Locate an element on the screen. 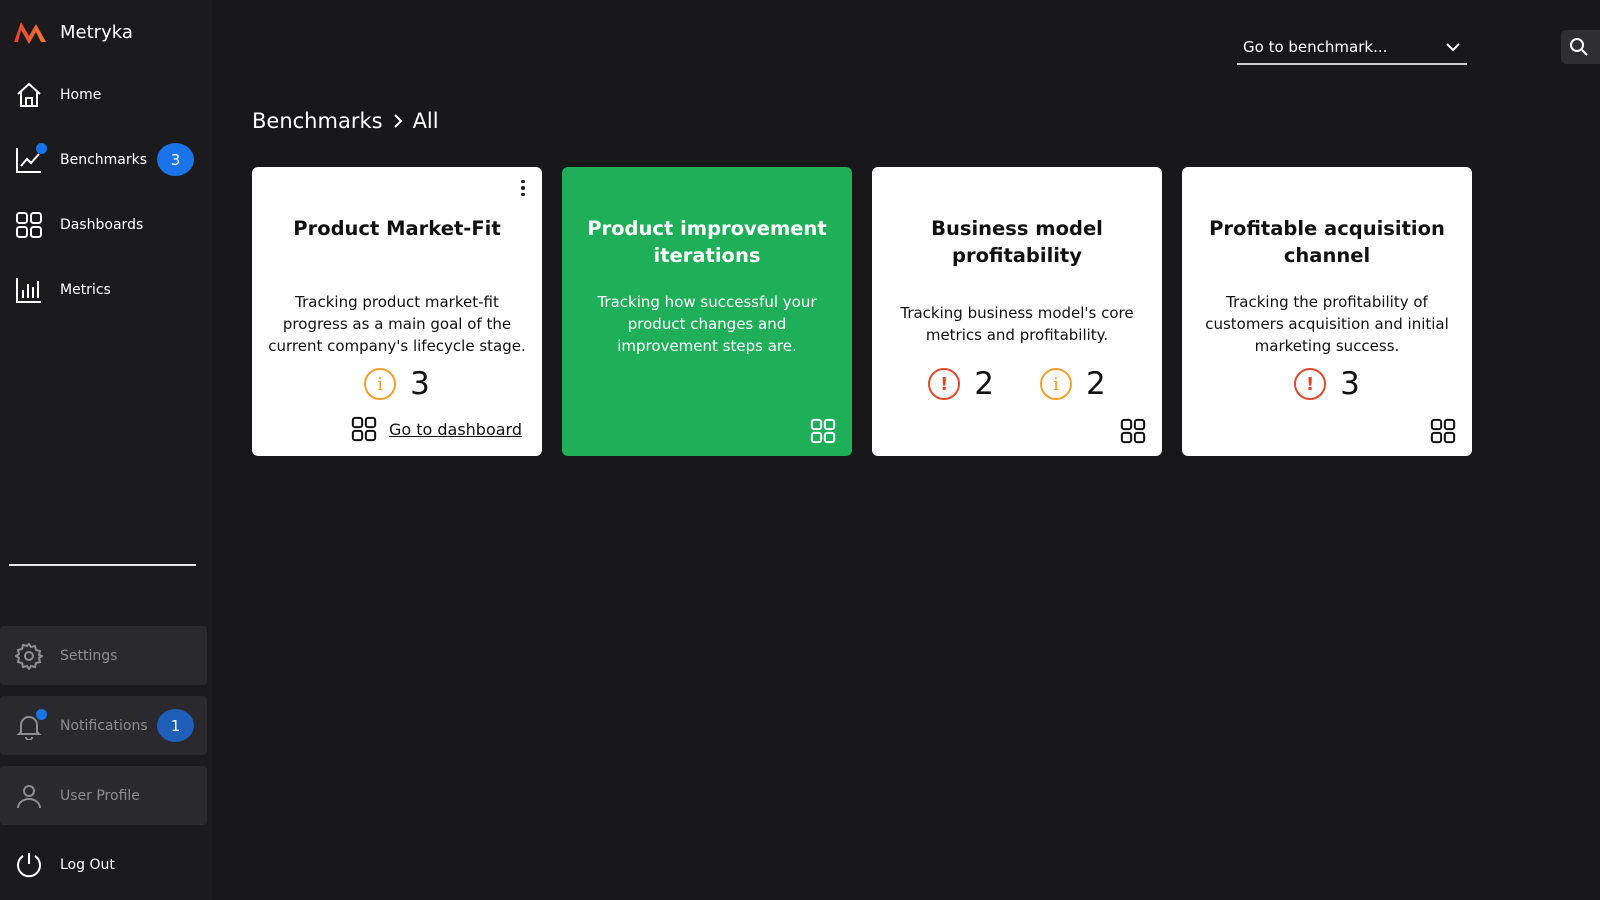 The height and width of the screenshot is (900, 1600). card-stats: i 3 is located at coordinates (397, 384).